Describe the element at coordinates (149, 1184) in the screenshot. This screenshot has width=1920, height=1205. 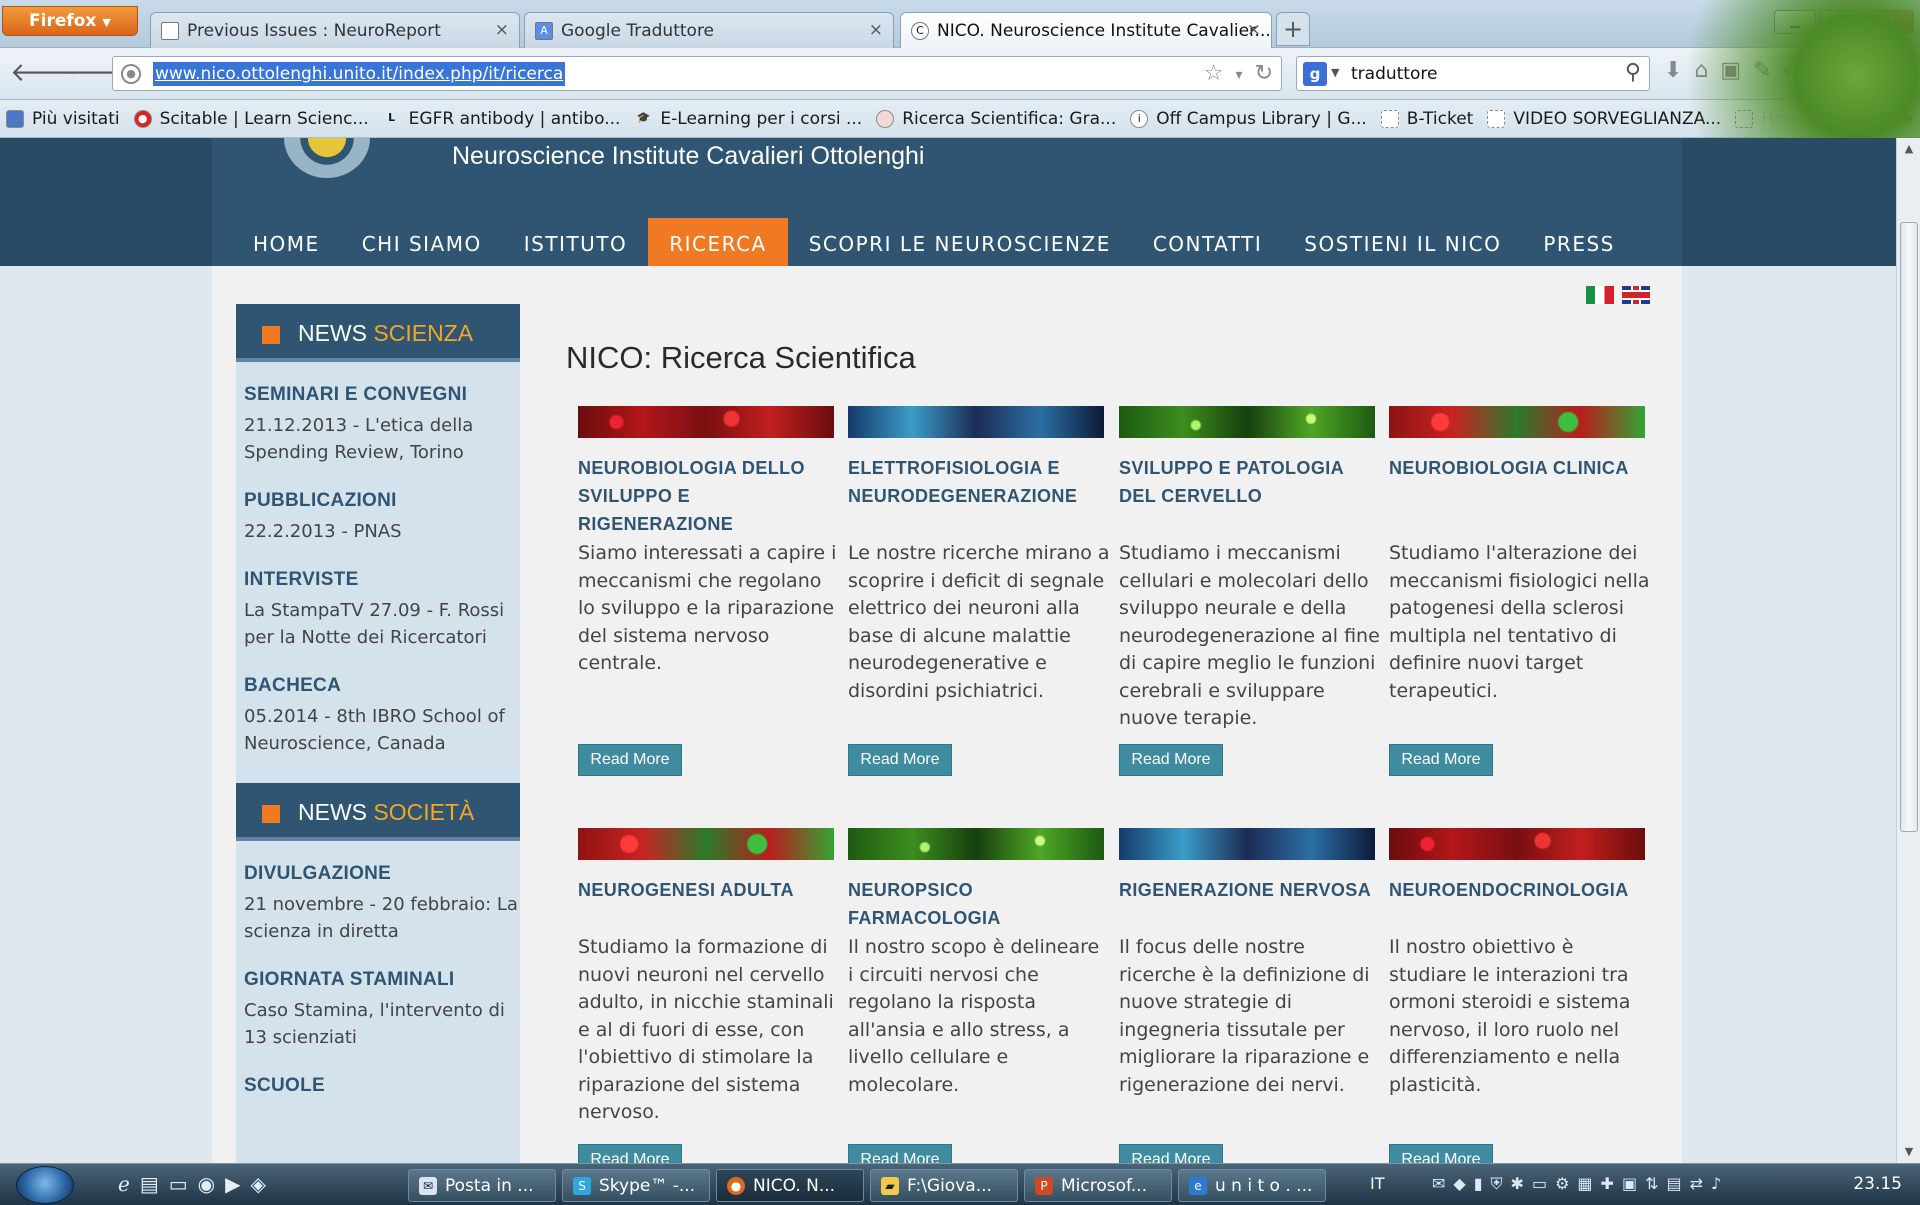
I see `explorer-icon: ▤` at that location.